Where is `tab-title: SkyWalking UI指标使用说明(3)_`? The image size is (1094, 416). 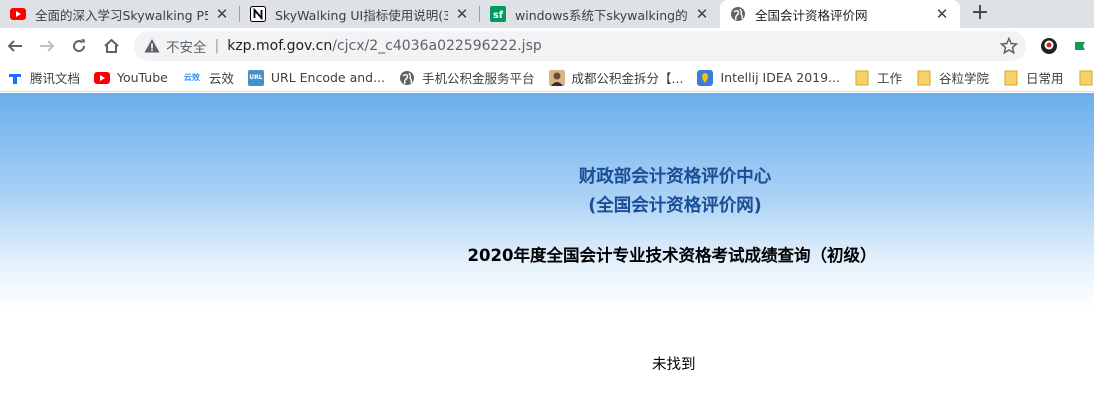 tab-title: SkyWalking UI指标使用说明(3)_ is located at coordinates (361, 15).